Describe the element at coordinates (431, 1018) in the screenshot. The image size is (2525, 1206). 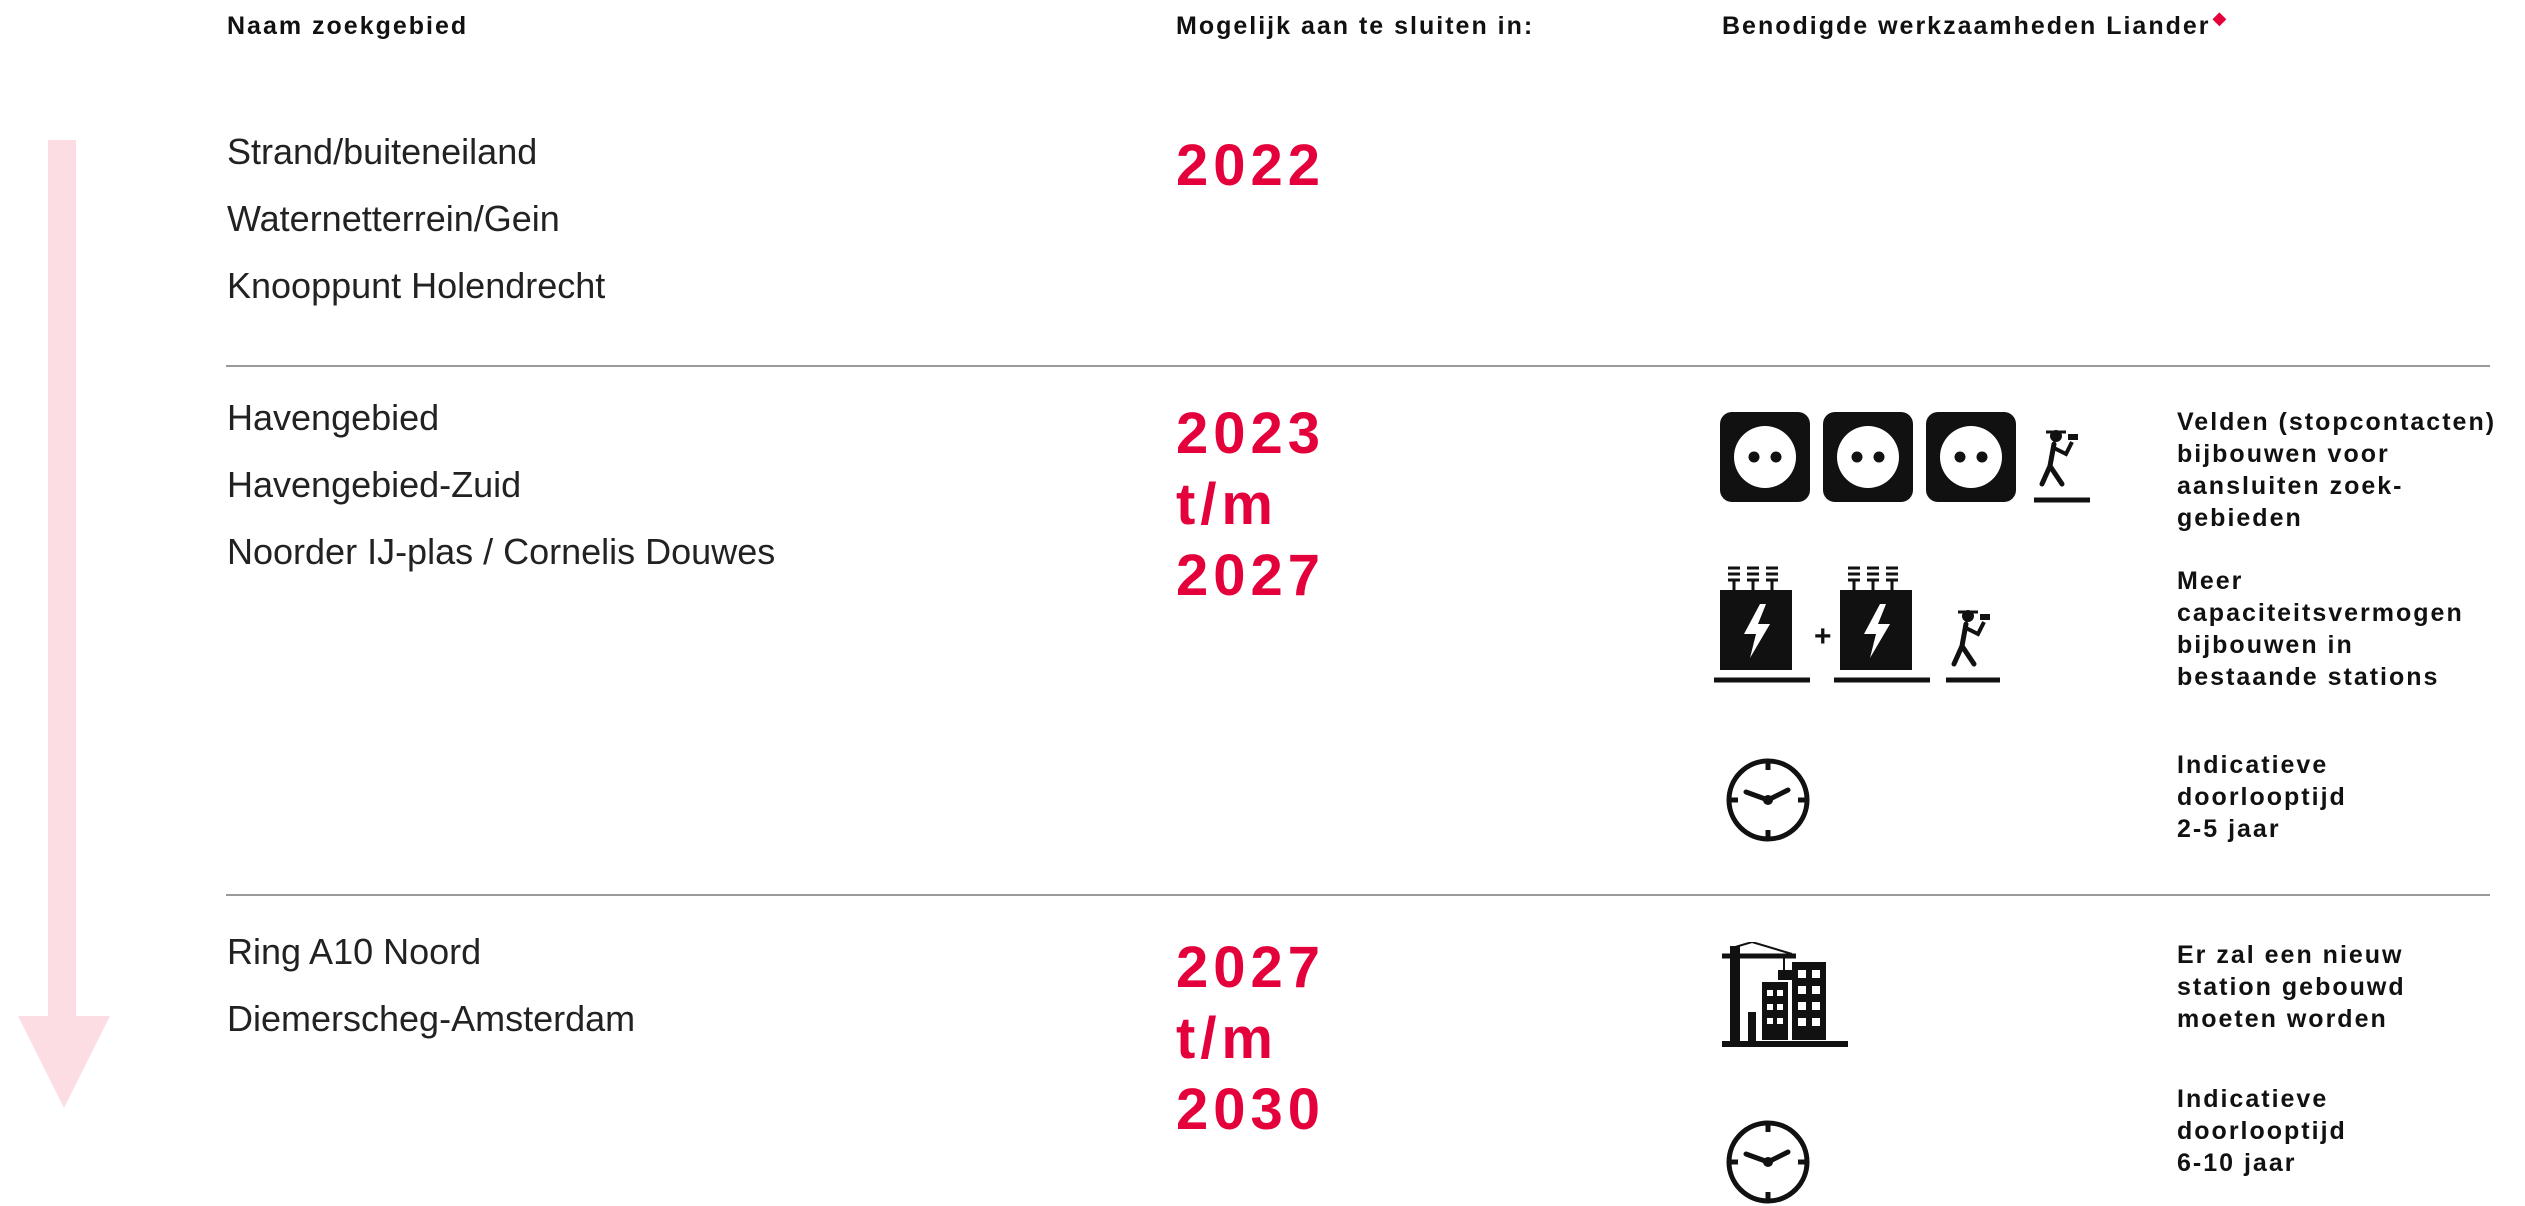
I see `area-name: Diemerscheg-Amsterdam` at that location.